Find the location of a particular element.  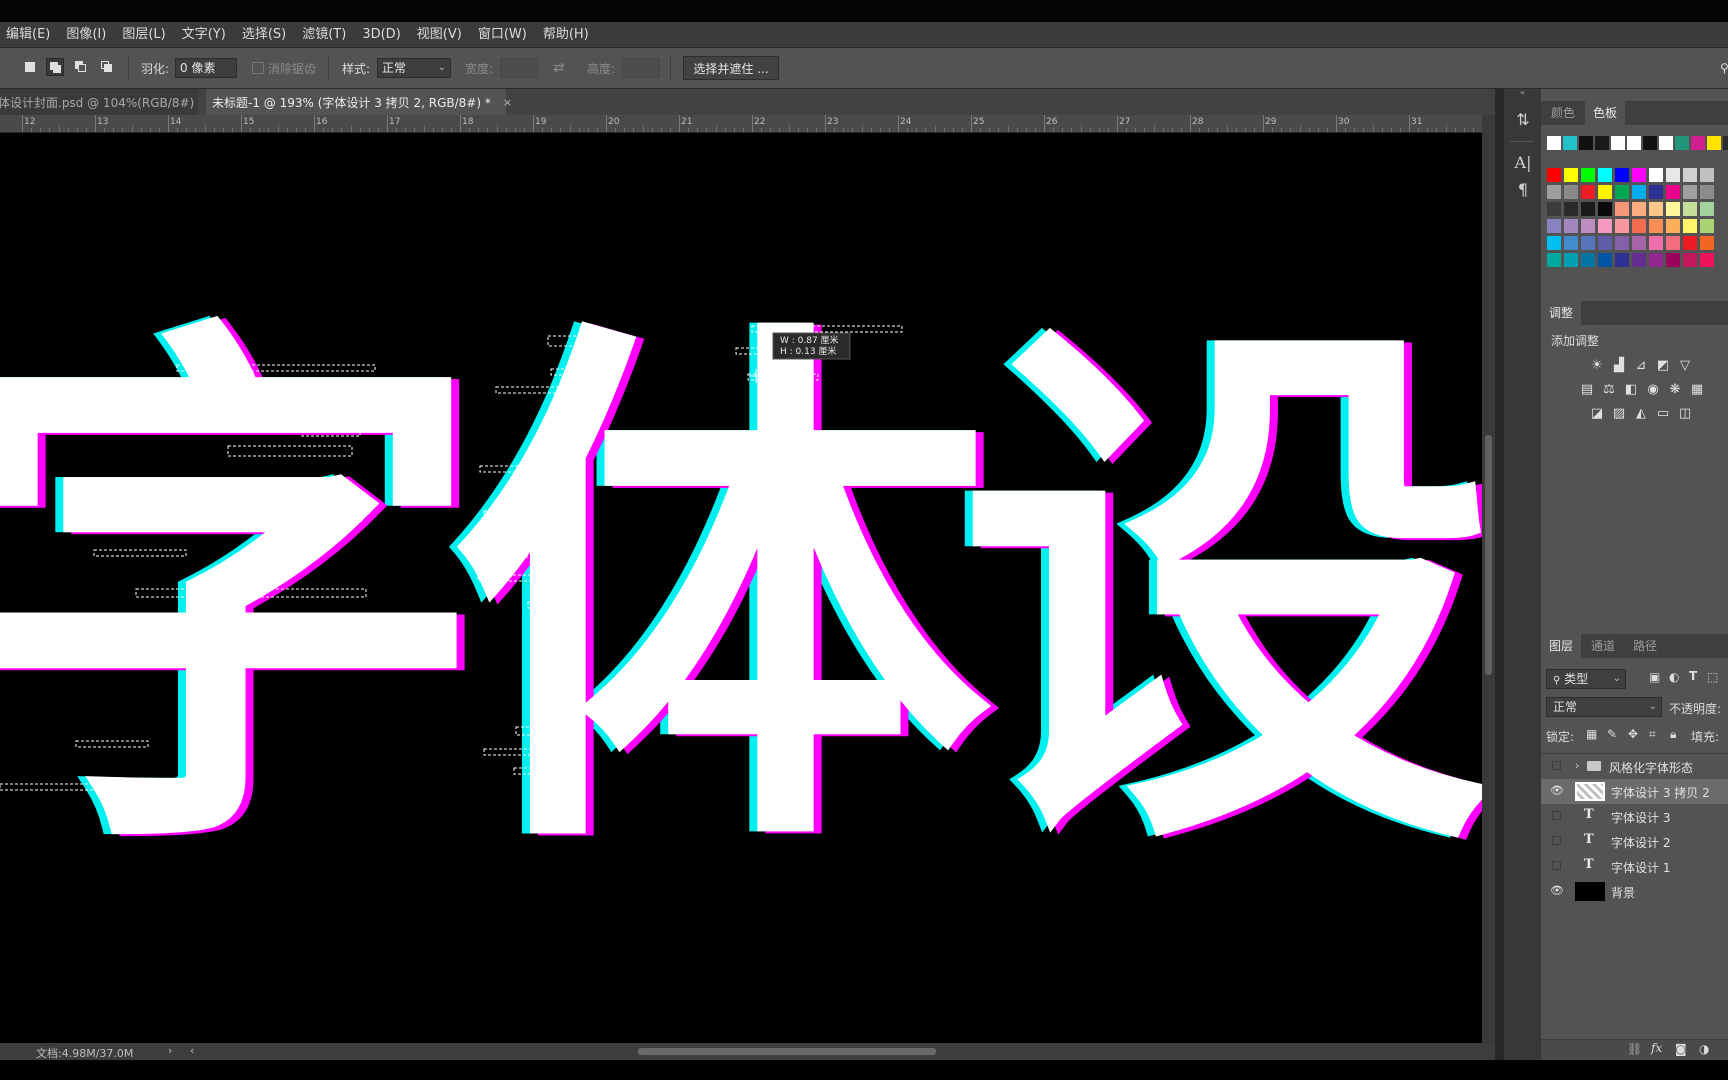

antialias-checkbox: 消除锯齿 is located at coordinates (284, 68).